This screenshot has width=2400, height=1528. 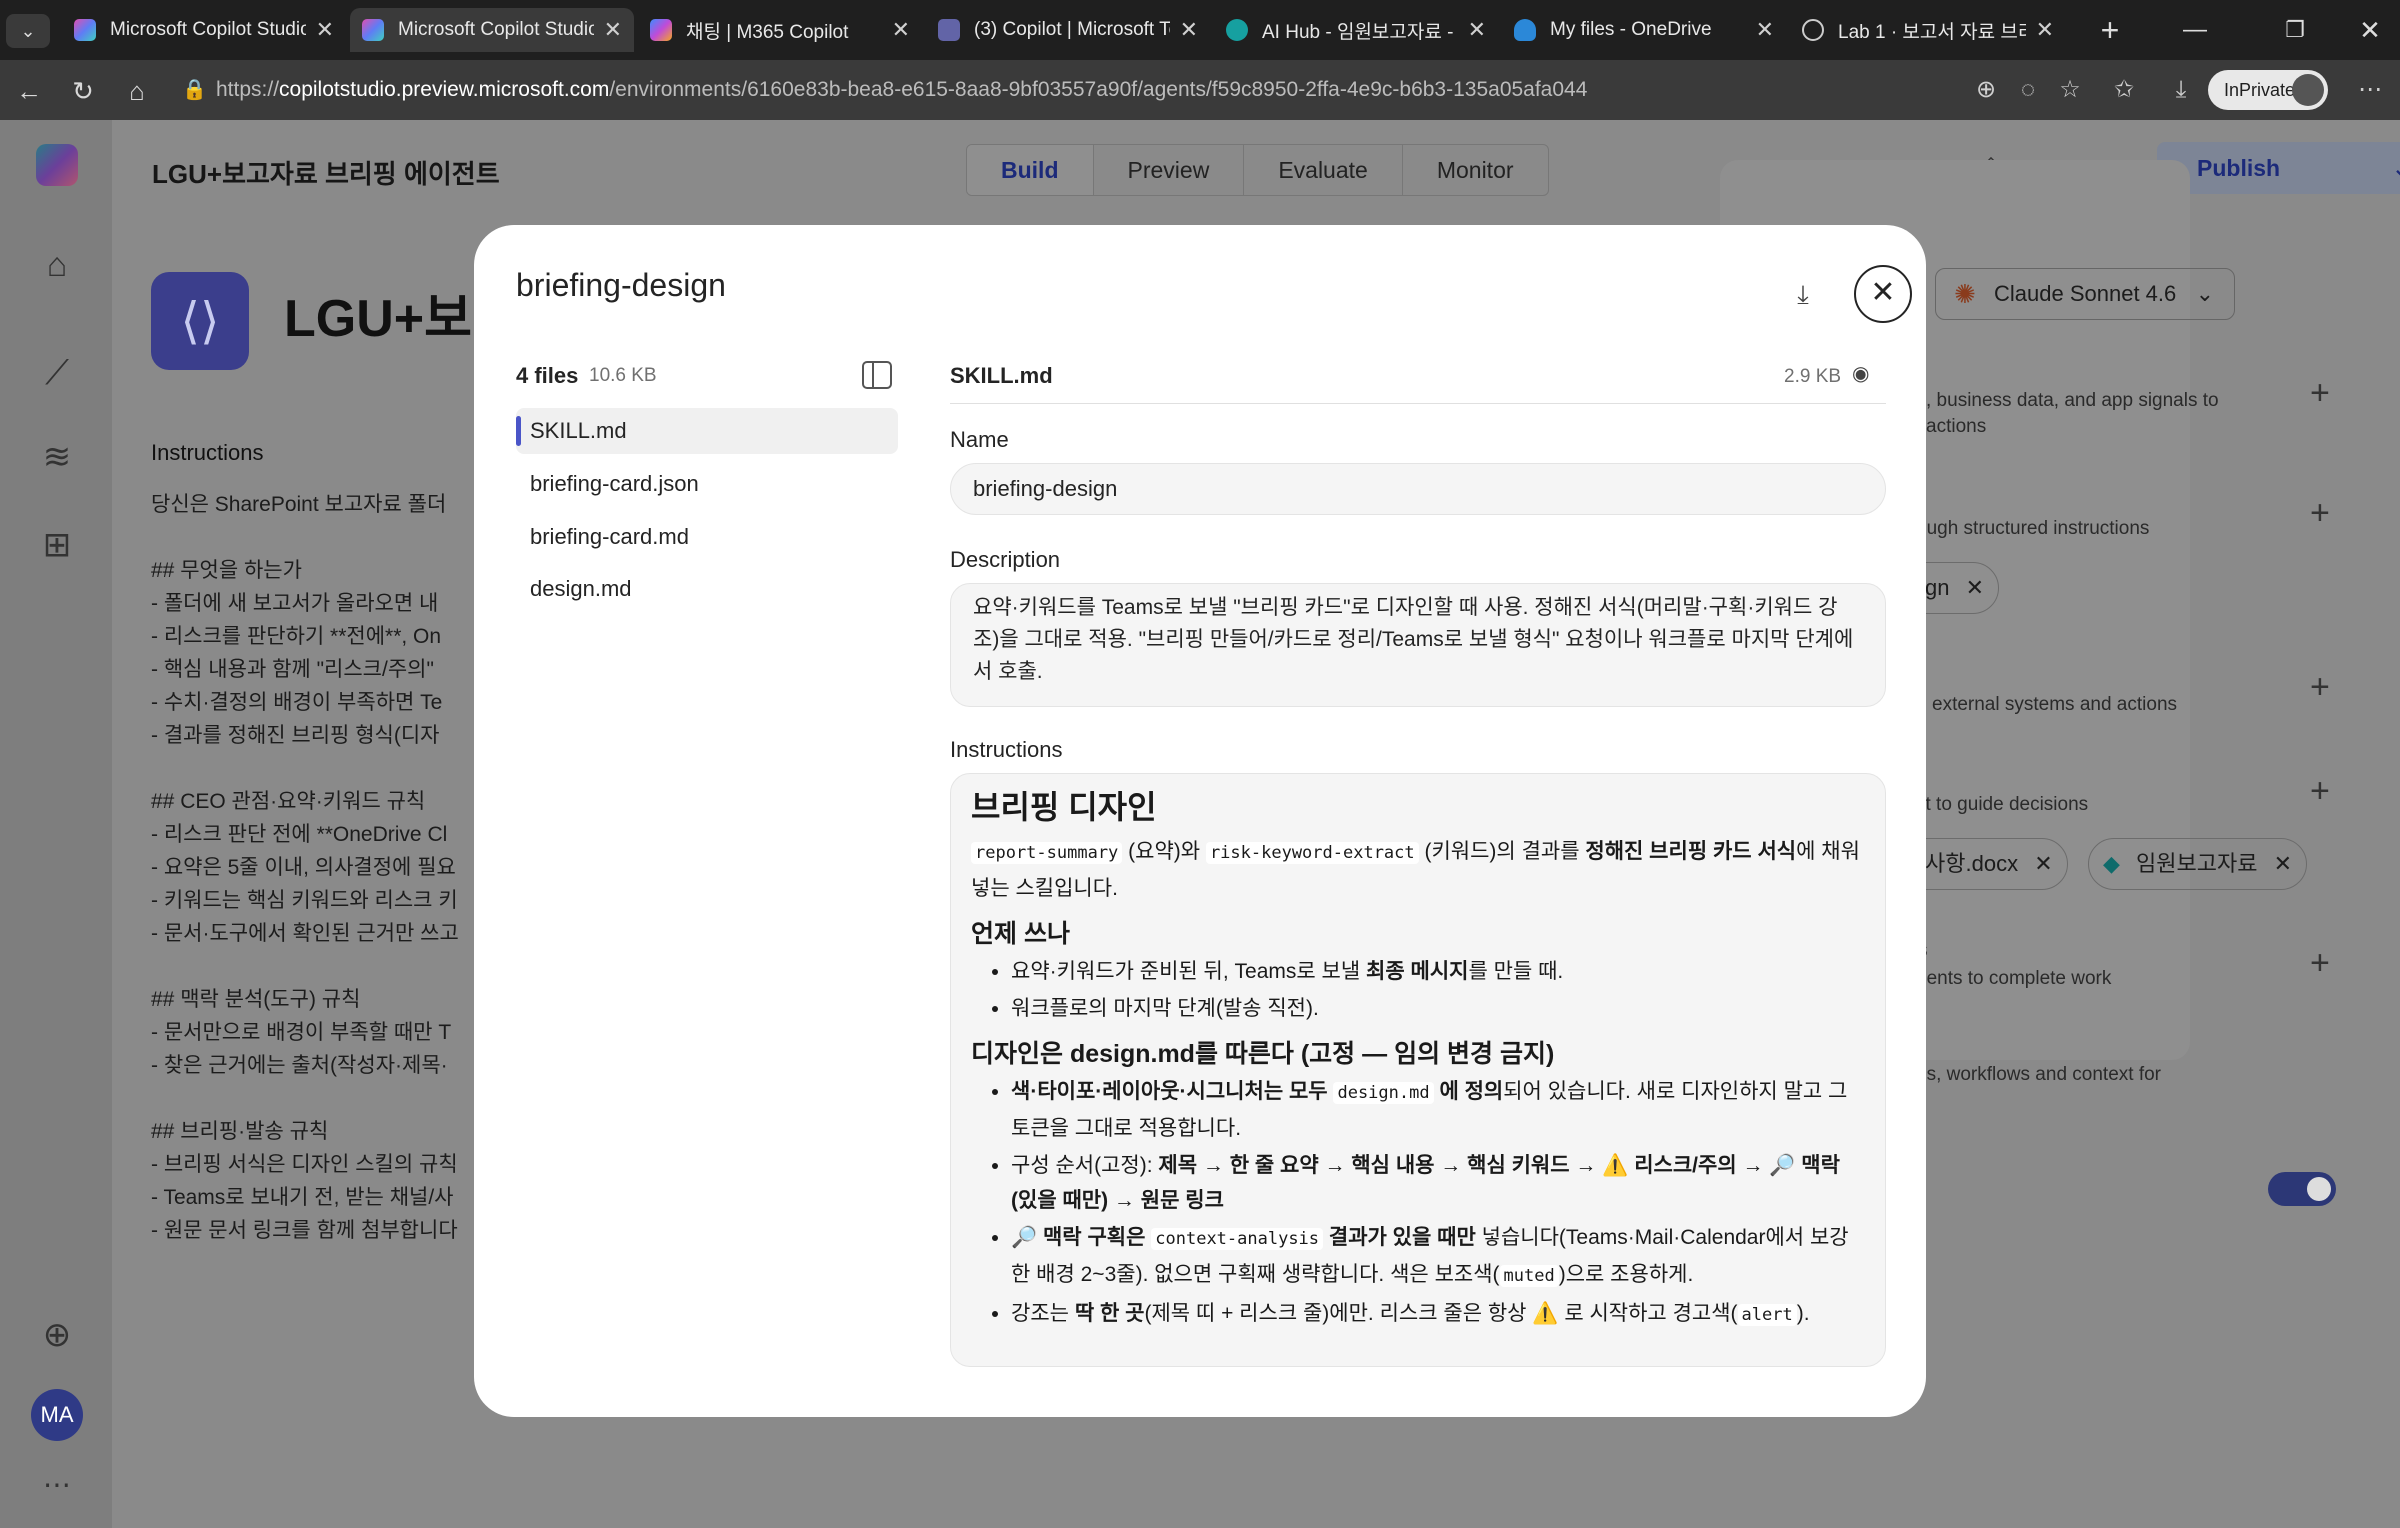 What do you see at coordinates (304, 1164) in the screenshot?
I see `instruction-line: - 브리핑 서식은 디자인 스킬의 규칙` at bounding box center [304, 1164].